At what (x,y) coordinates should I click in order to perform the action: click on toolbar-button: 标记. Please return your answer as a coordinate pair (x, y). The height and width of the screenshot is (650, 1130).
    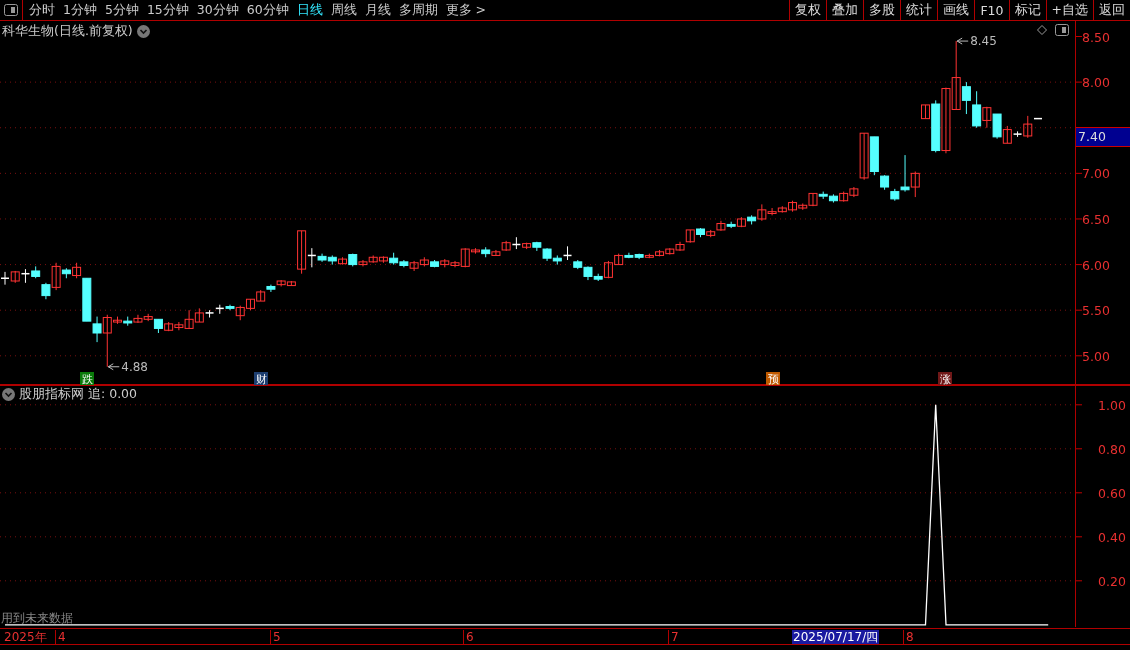
    Looking at the image, I should click on (1027, 10).